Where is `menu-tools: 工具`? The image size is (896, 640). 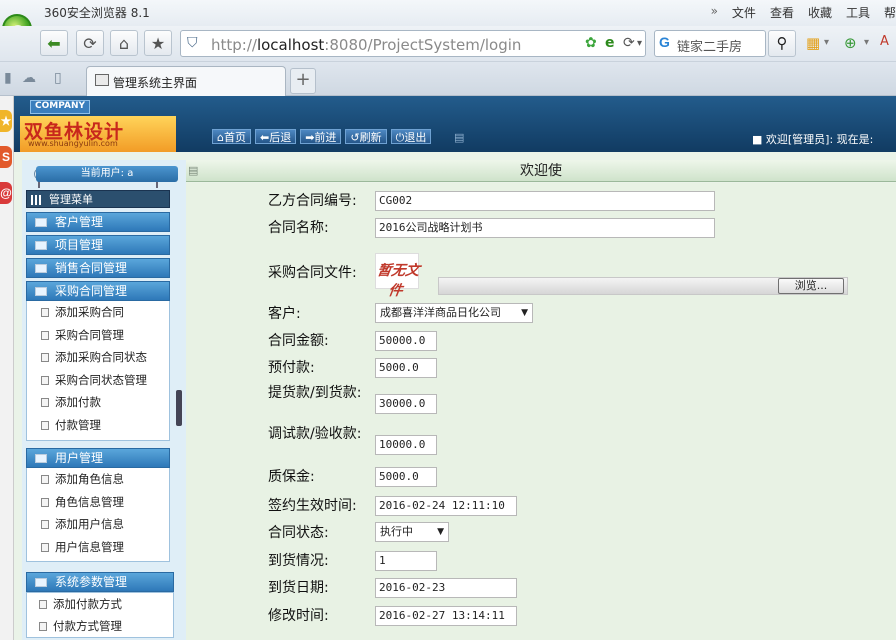
menu-tools: 工具 is located at coordinates (858, 12).